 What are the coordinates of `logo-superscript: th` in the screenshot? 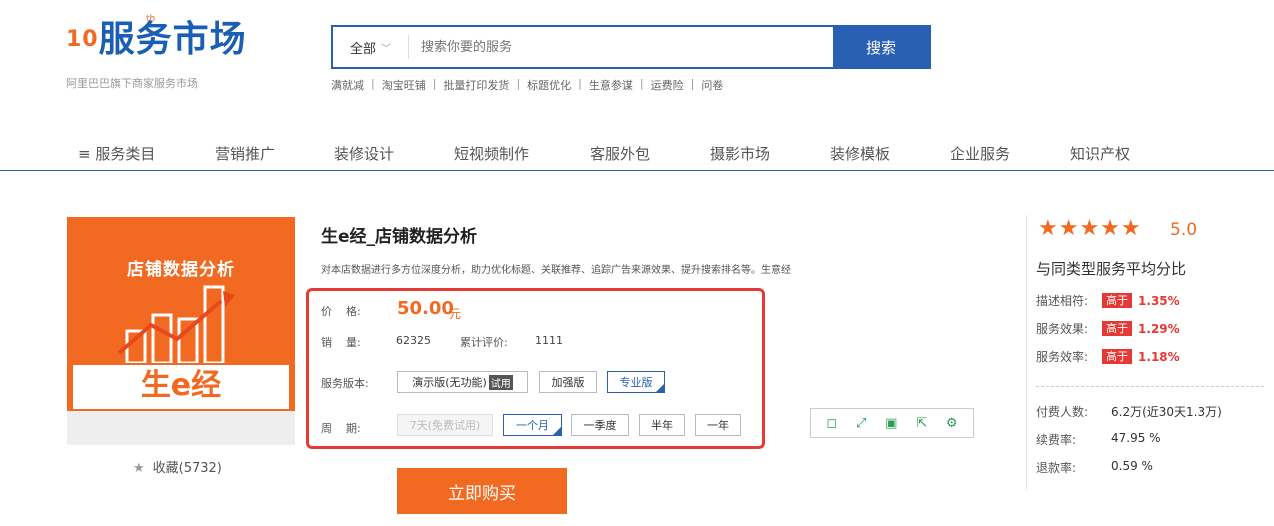 It's located at (151, 19).